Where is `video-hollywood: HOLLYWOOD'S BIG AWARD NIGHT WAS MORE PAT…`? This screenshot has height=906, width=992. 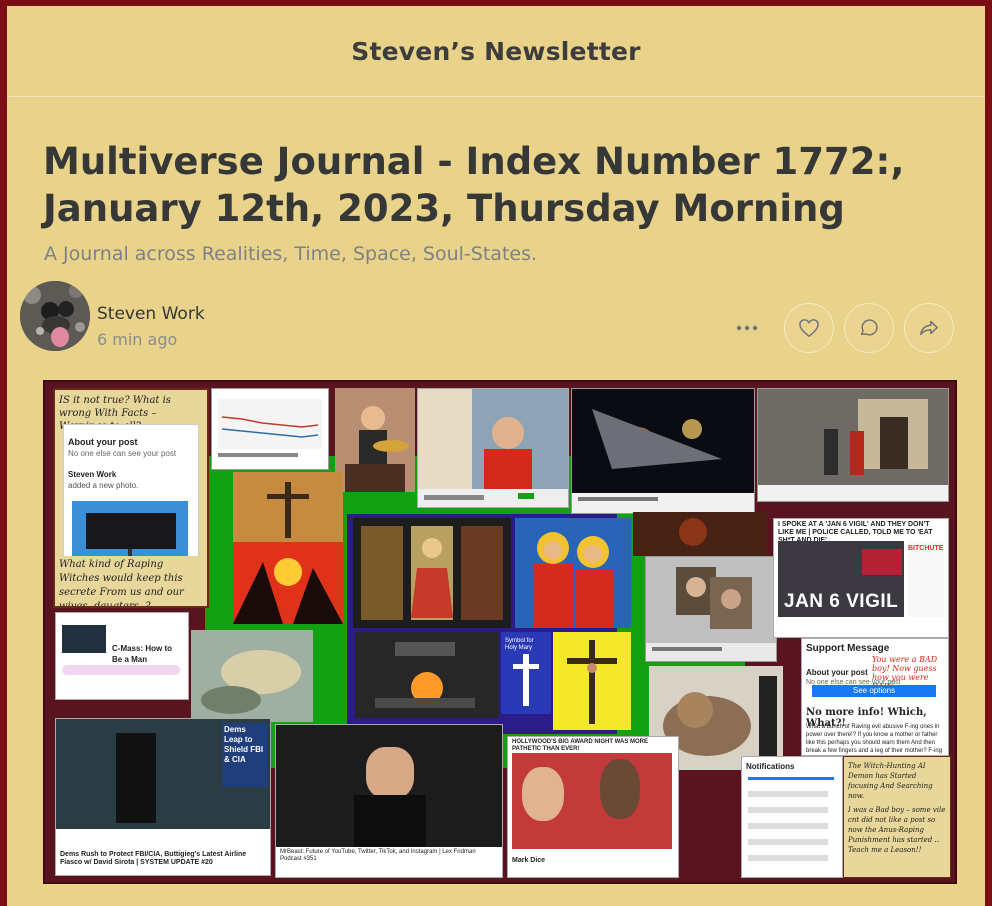
video-hollywood: HOLLYWOOD'S BIG AWARD NIGHT WAS MORE PAT… is located at coordinates (593, 807).